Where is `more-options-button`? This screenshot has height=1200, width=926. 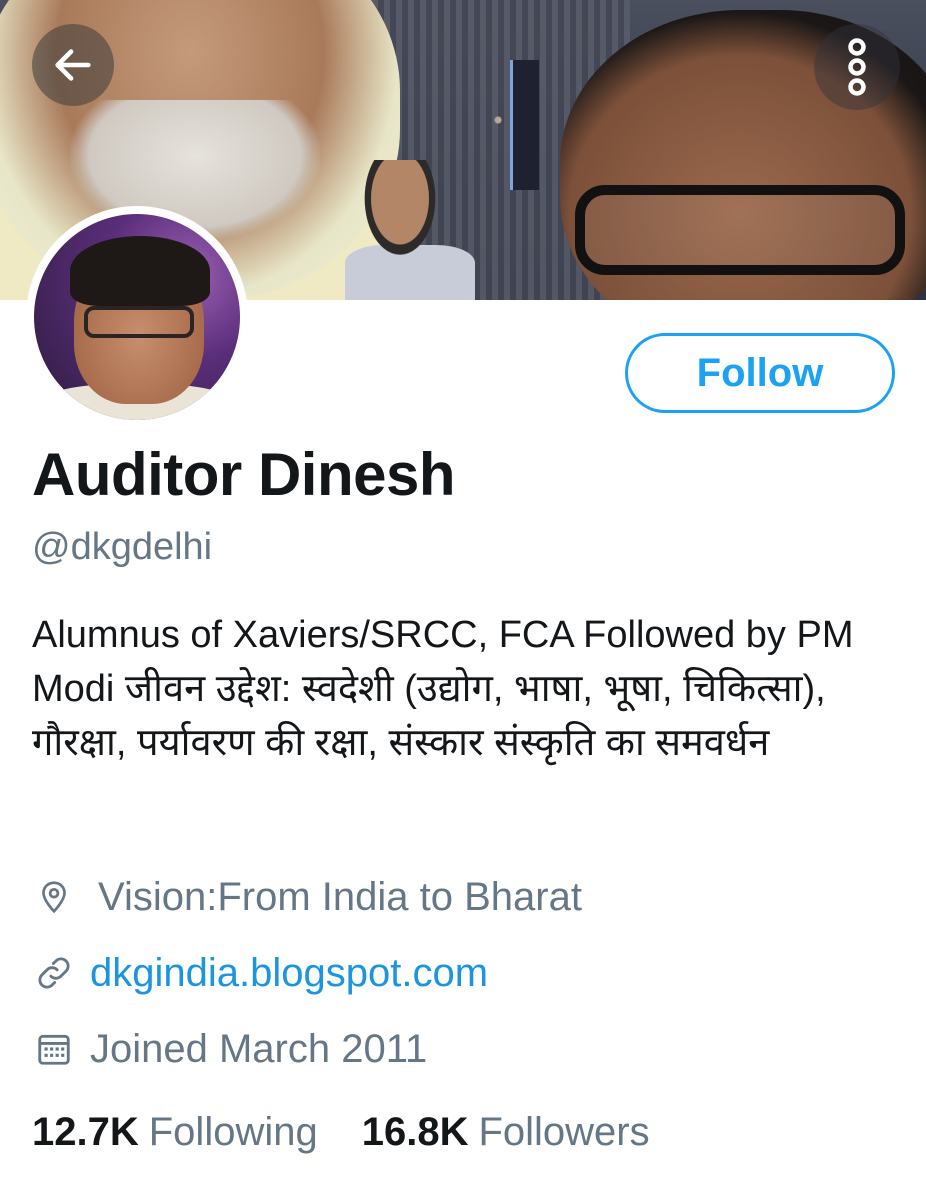 more-options-button is located at coordinates (857, 67).